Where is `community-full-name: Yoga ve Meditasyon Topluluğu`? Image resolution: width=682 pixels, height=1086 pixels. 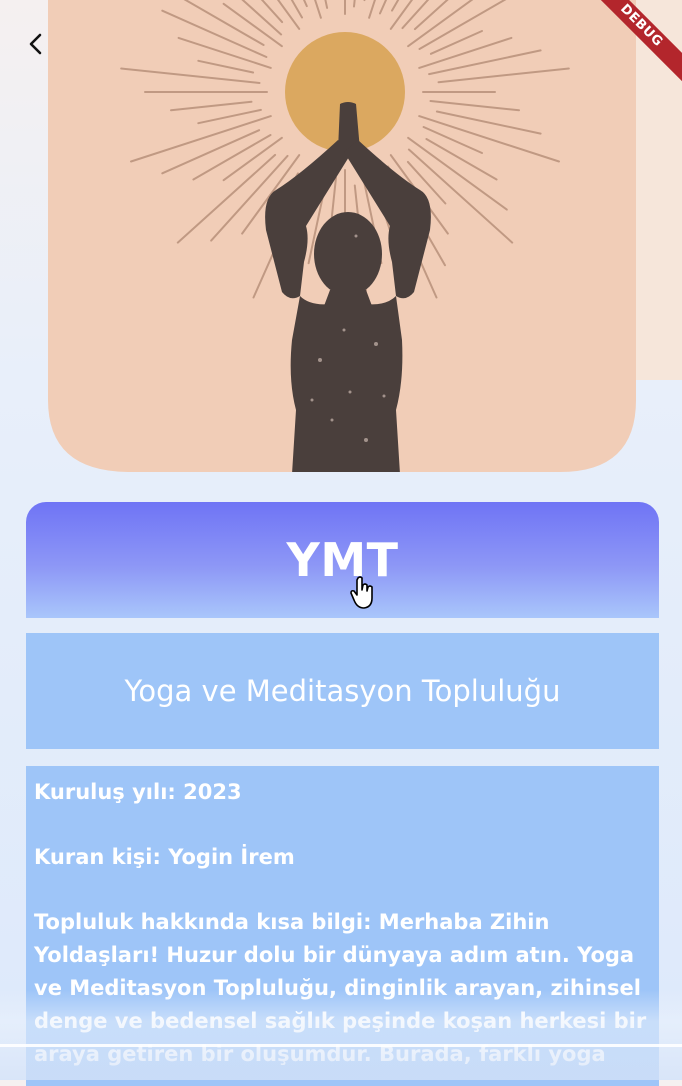
community-full-name: Yoga ve Meditasyon Topluluğu is located at coordinates (343, 691).